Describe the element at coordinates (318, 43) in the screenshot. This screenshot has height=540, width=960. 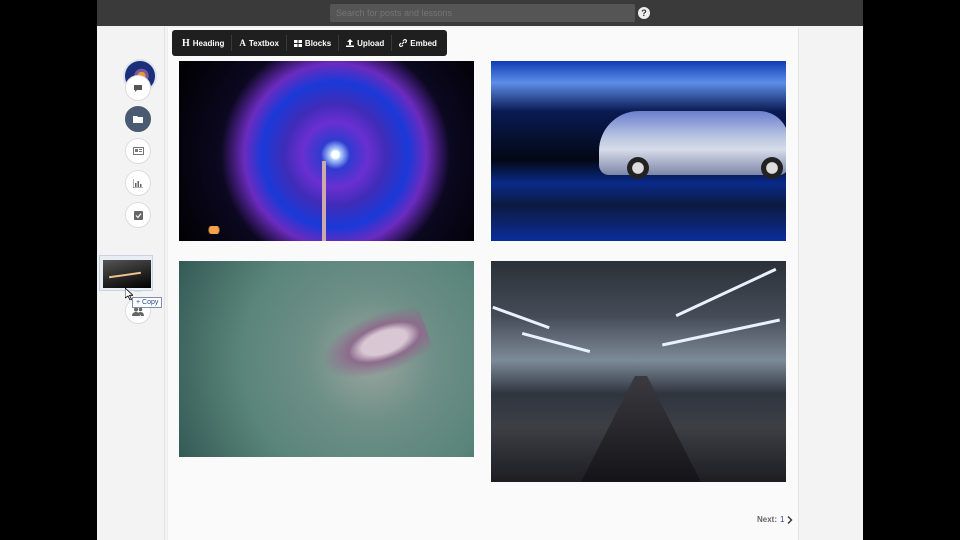
I see `blocks-label: Blocks` at that location.